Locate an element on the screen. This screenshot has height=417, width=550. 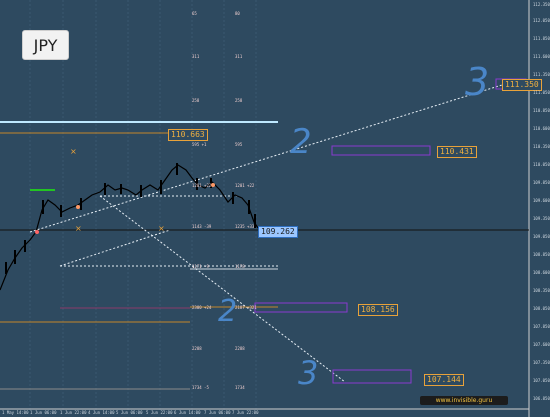
y-tick: 110.350 is located at coordinates (541, 146).